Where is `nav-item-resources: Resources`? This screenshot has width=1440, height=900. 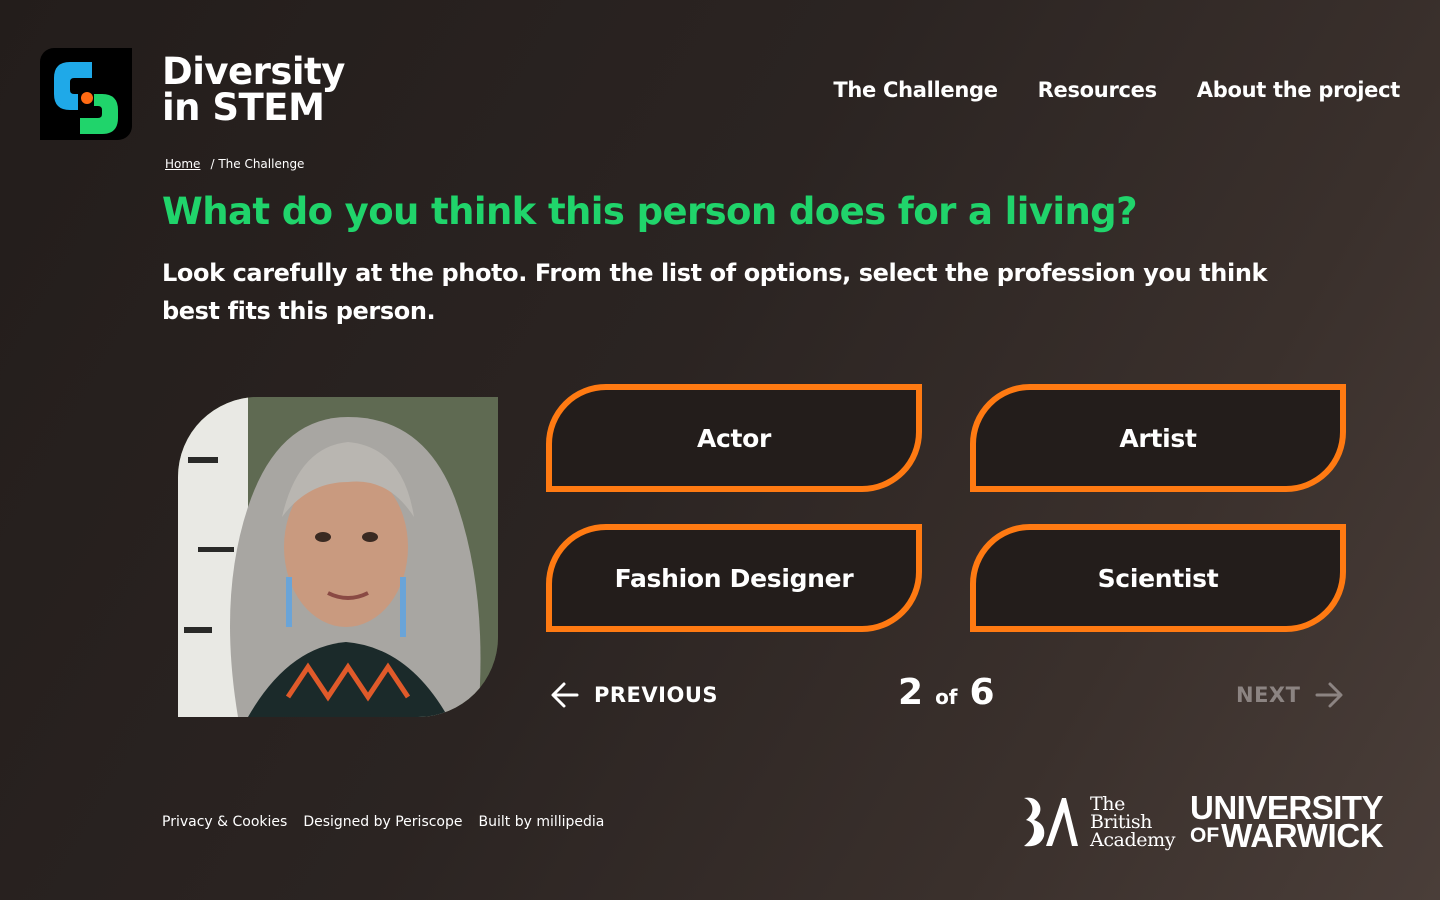
nav-item-resources: Resources is located at coordinates (1097, 90).